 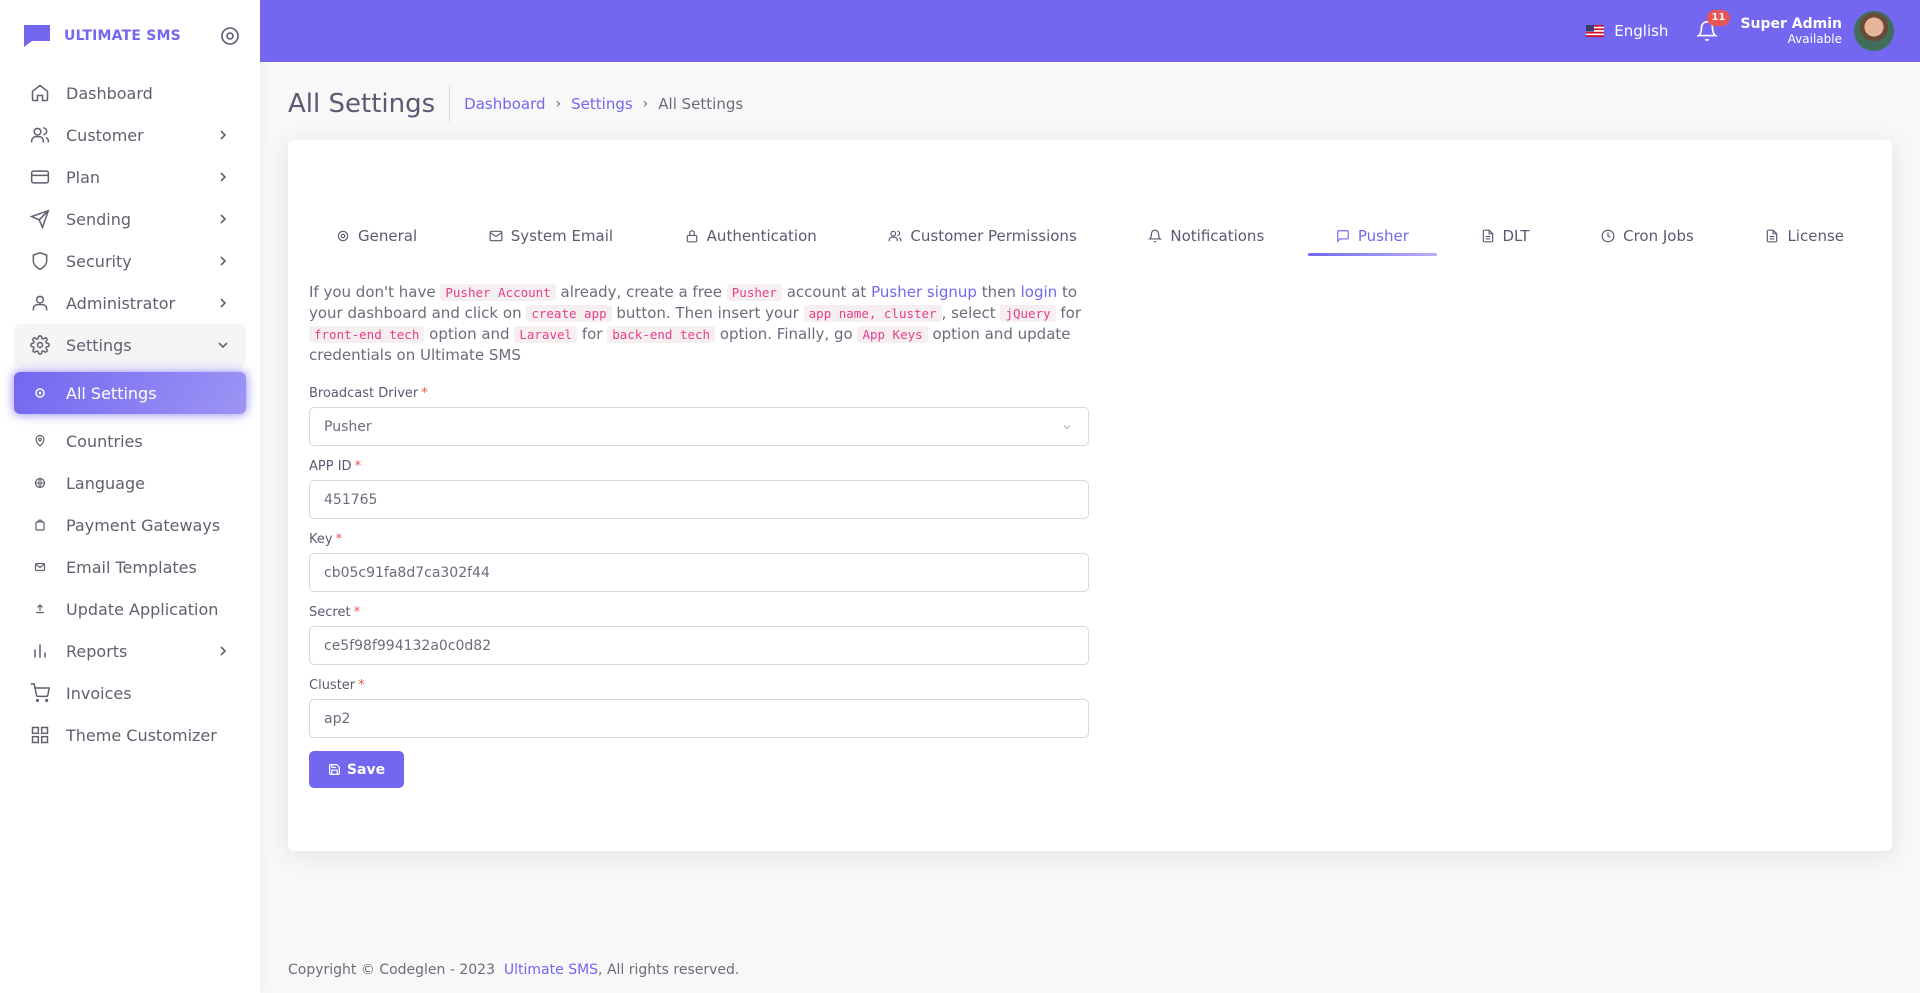 What do you see at coordinates (641, 292) in the screenshot?
I see `instruction-text: already, create a free` at bounding box center [641, 292].